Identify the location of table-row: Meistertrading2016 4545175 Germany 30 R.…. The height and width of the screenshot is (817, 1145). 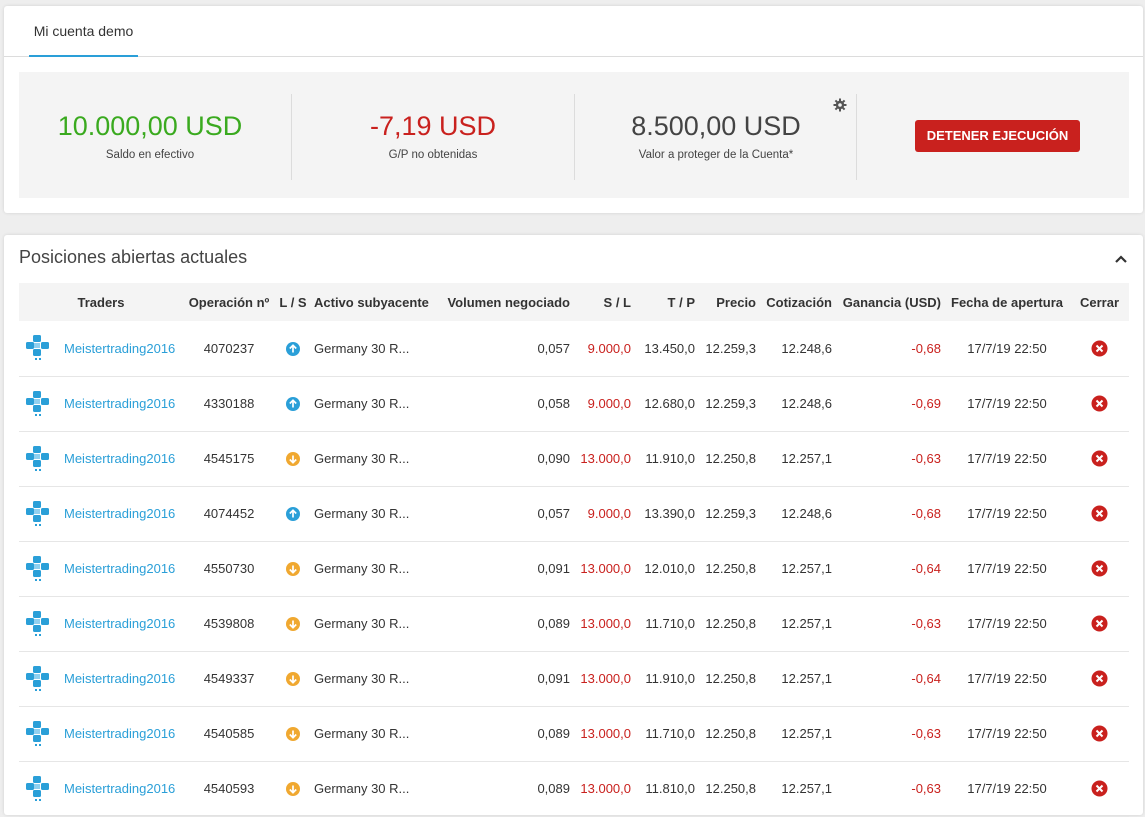
(574, 459).